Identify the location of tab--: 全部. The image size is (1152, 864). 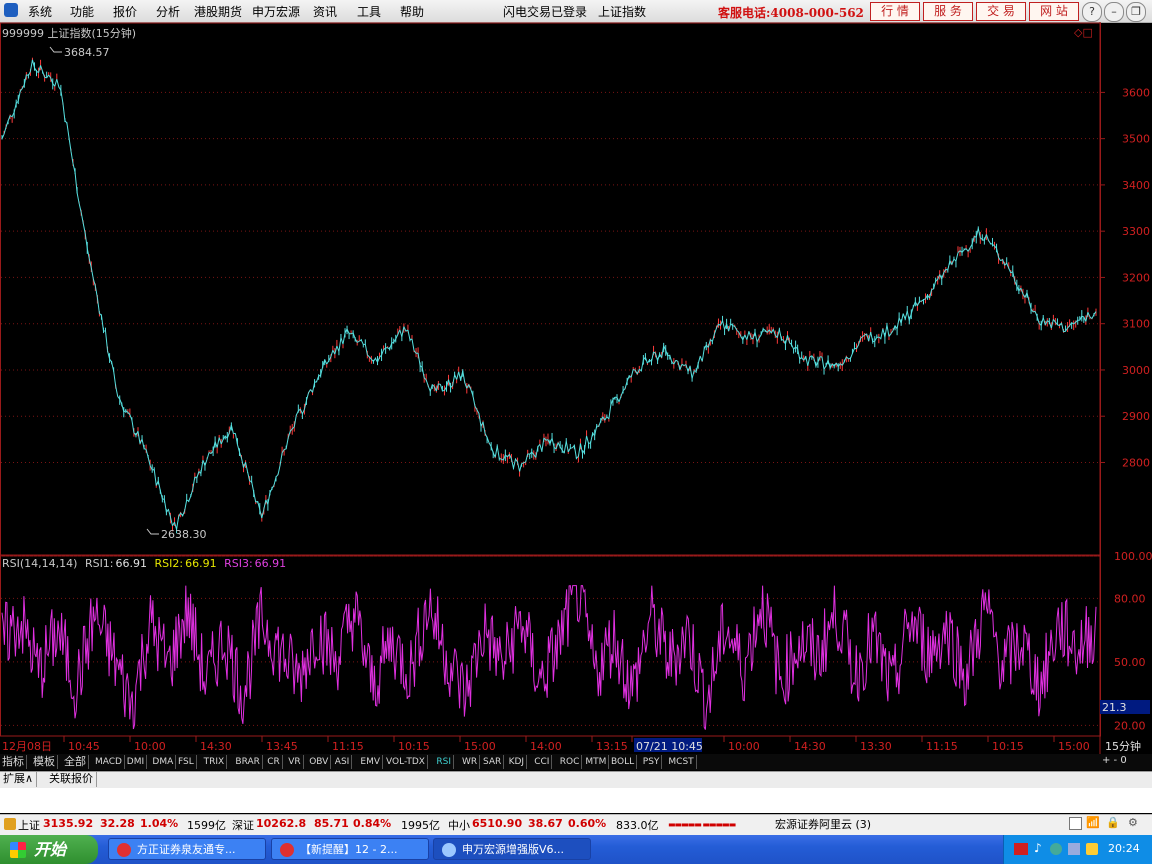
(75, 762).